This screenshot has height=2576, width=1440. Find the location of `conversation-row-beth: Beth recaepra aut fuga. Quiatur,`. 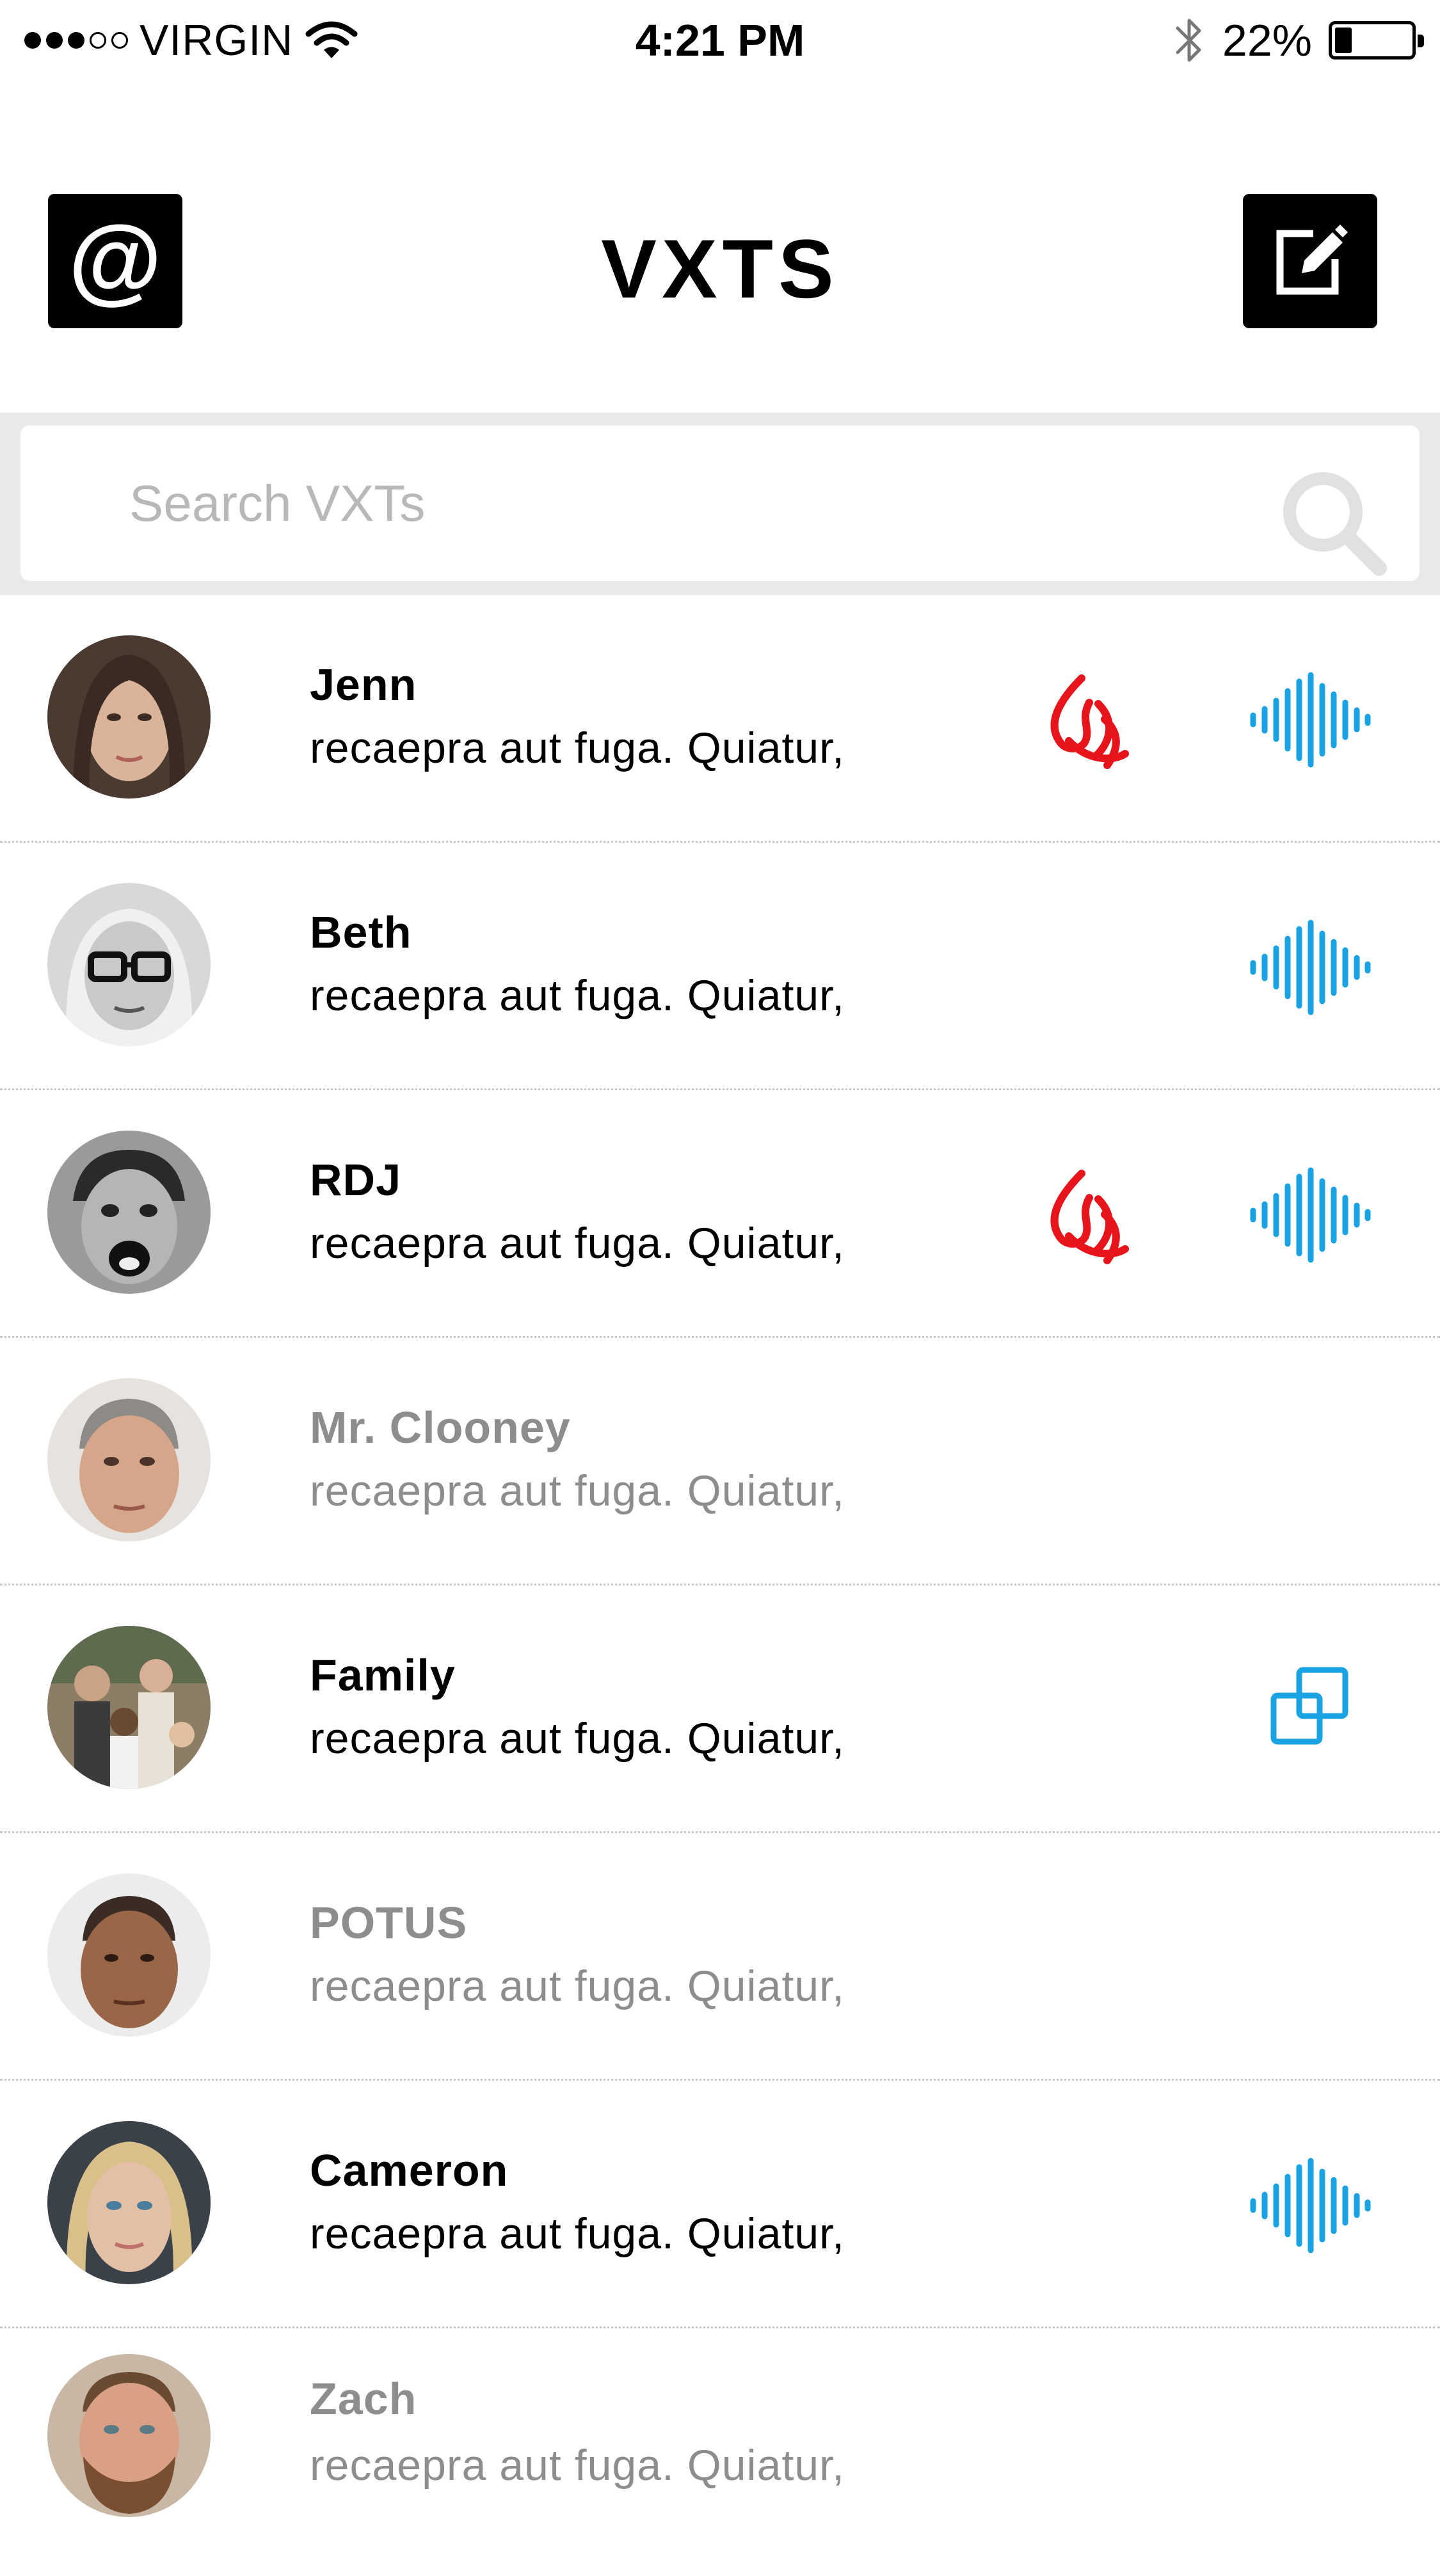

conversation-row-beth: Beth recaepra aut fuga. Quiatur, is located at coordinates (720, 967).